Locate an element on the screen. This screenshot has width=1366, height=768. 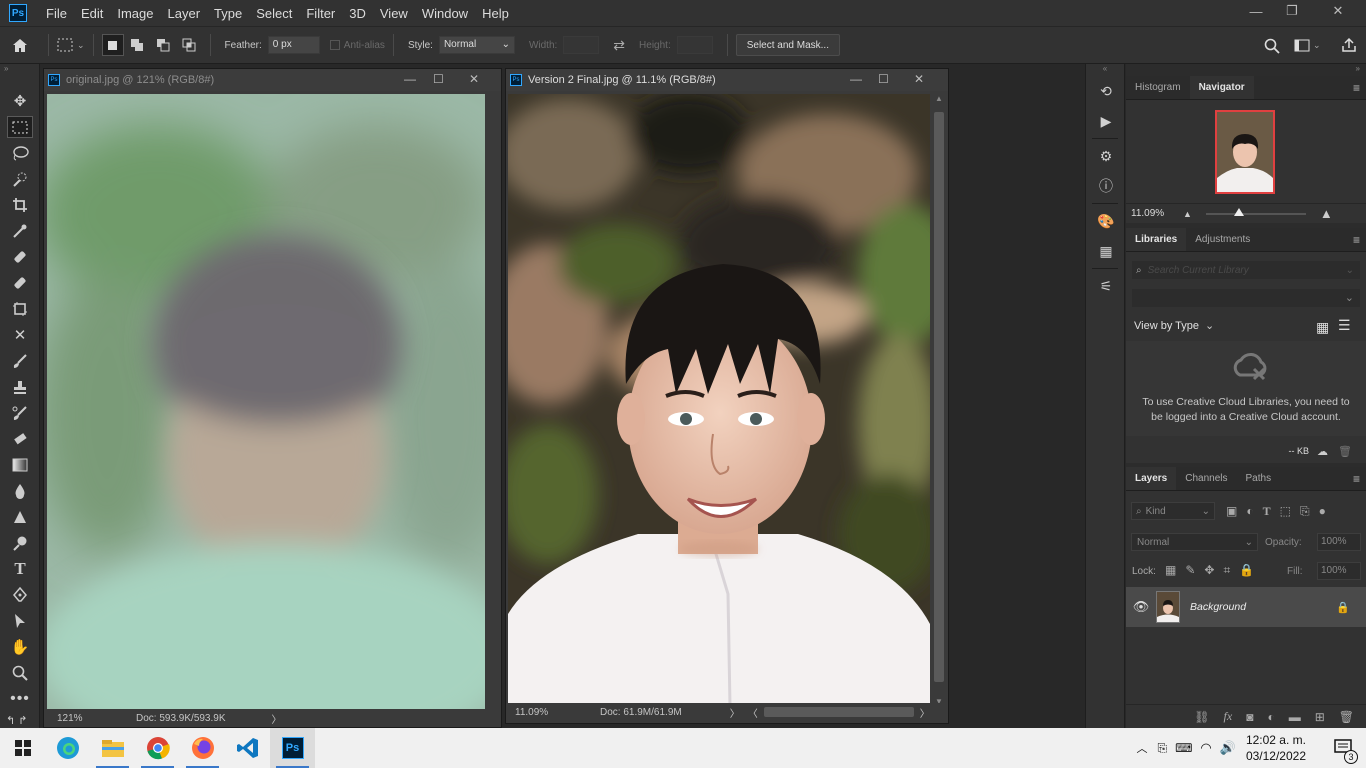
navigator-thumbnail is located at coordinates (1245, 152).